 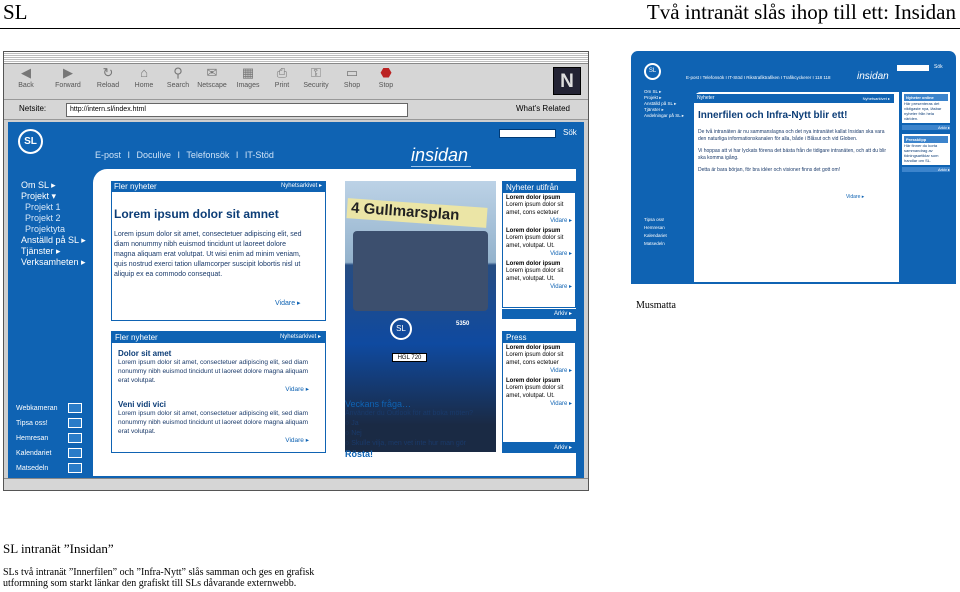 What do you see at coordinates (53, 262) in the screenshot?
I see `nav-item-verksamheten: Verksamheten ▸` at bounding box center [53, 262].